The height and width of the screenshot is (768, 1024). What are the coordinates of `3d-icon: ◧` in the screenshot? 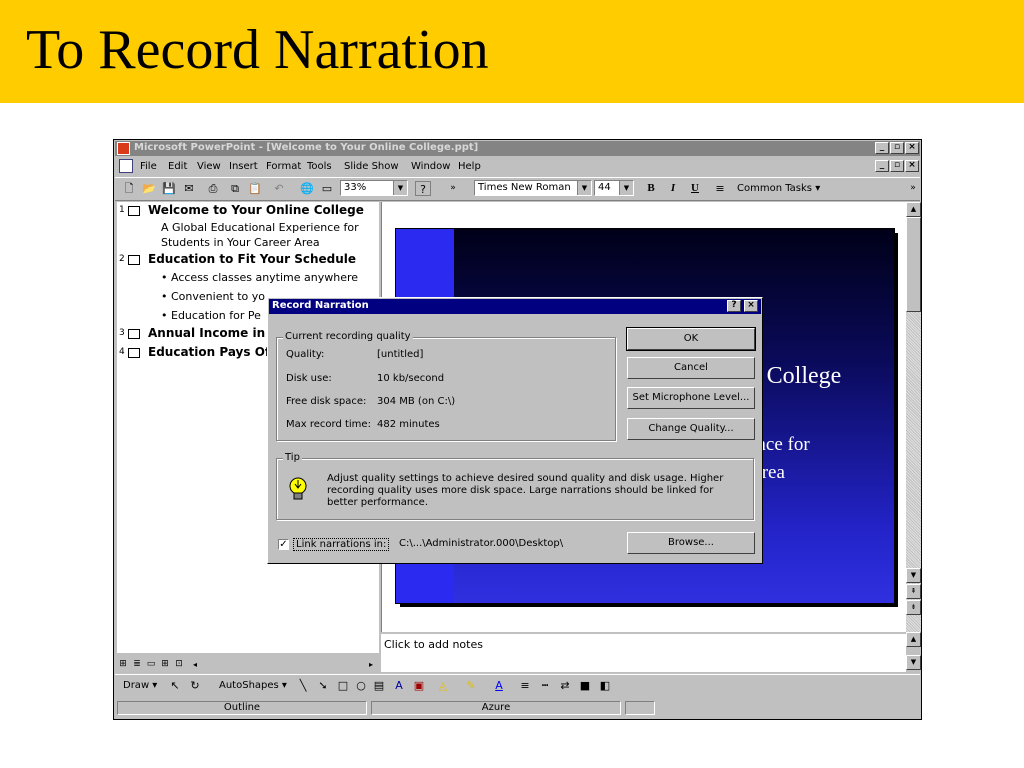 It's located at (605, 685).